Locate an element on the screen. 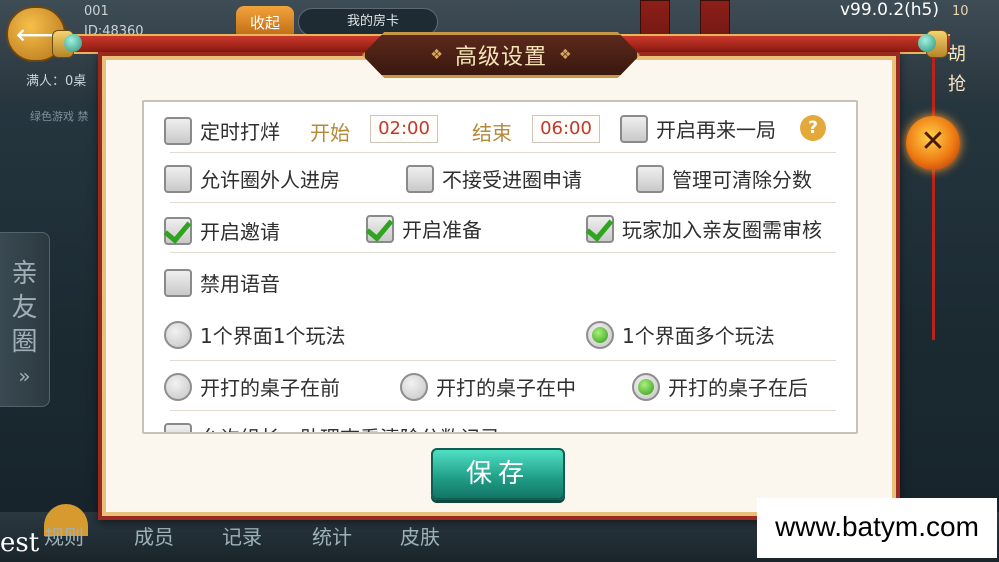 This screenshot has width=999, height=562. enable-invite-option: 开启邀请 is located at coordinates (222, 230).